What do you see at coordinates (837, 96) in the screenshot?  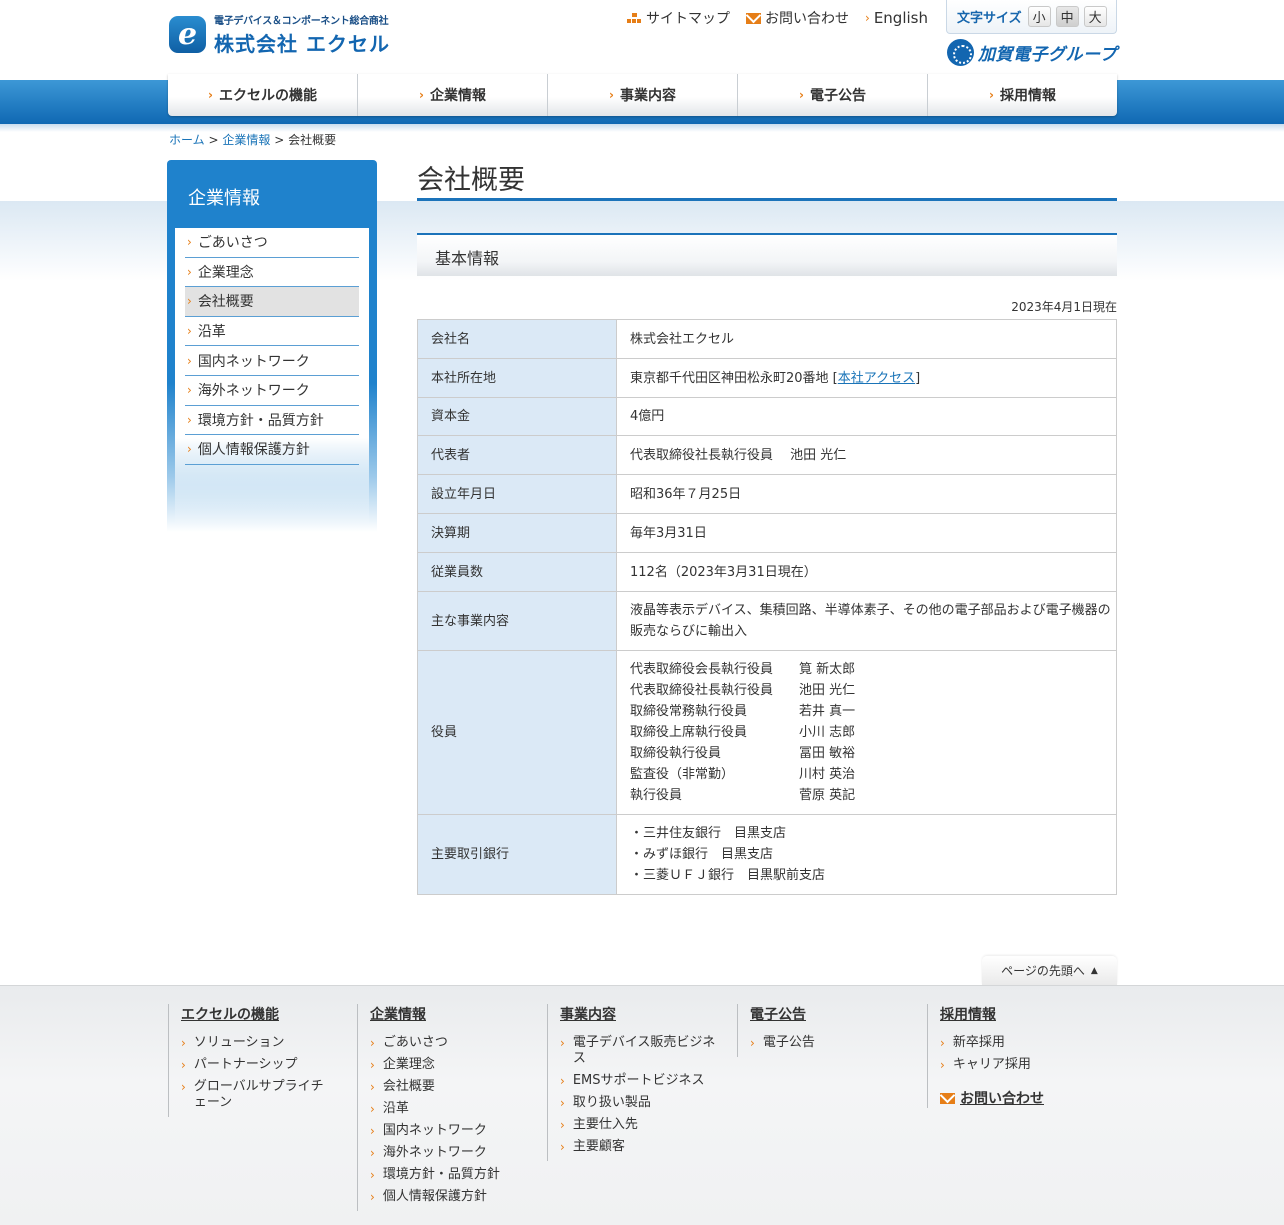 I see `nav-label: 電子公告` at bounding box center [837, 96].